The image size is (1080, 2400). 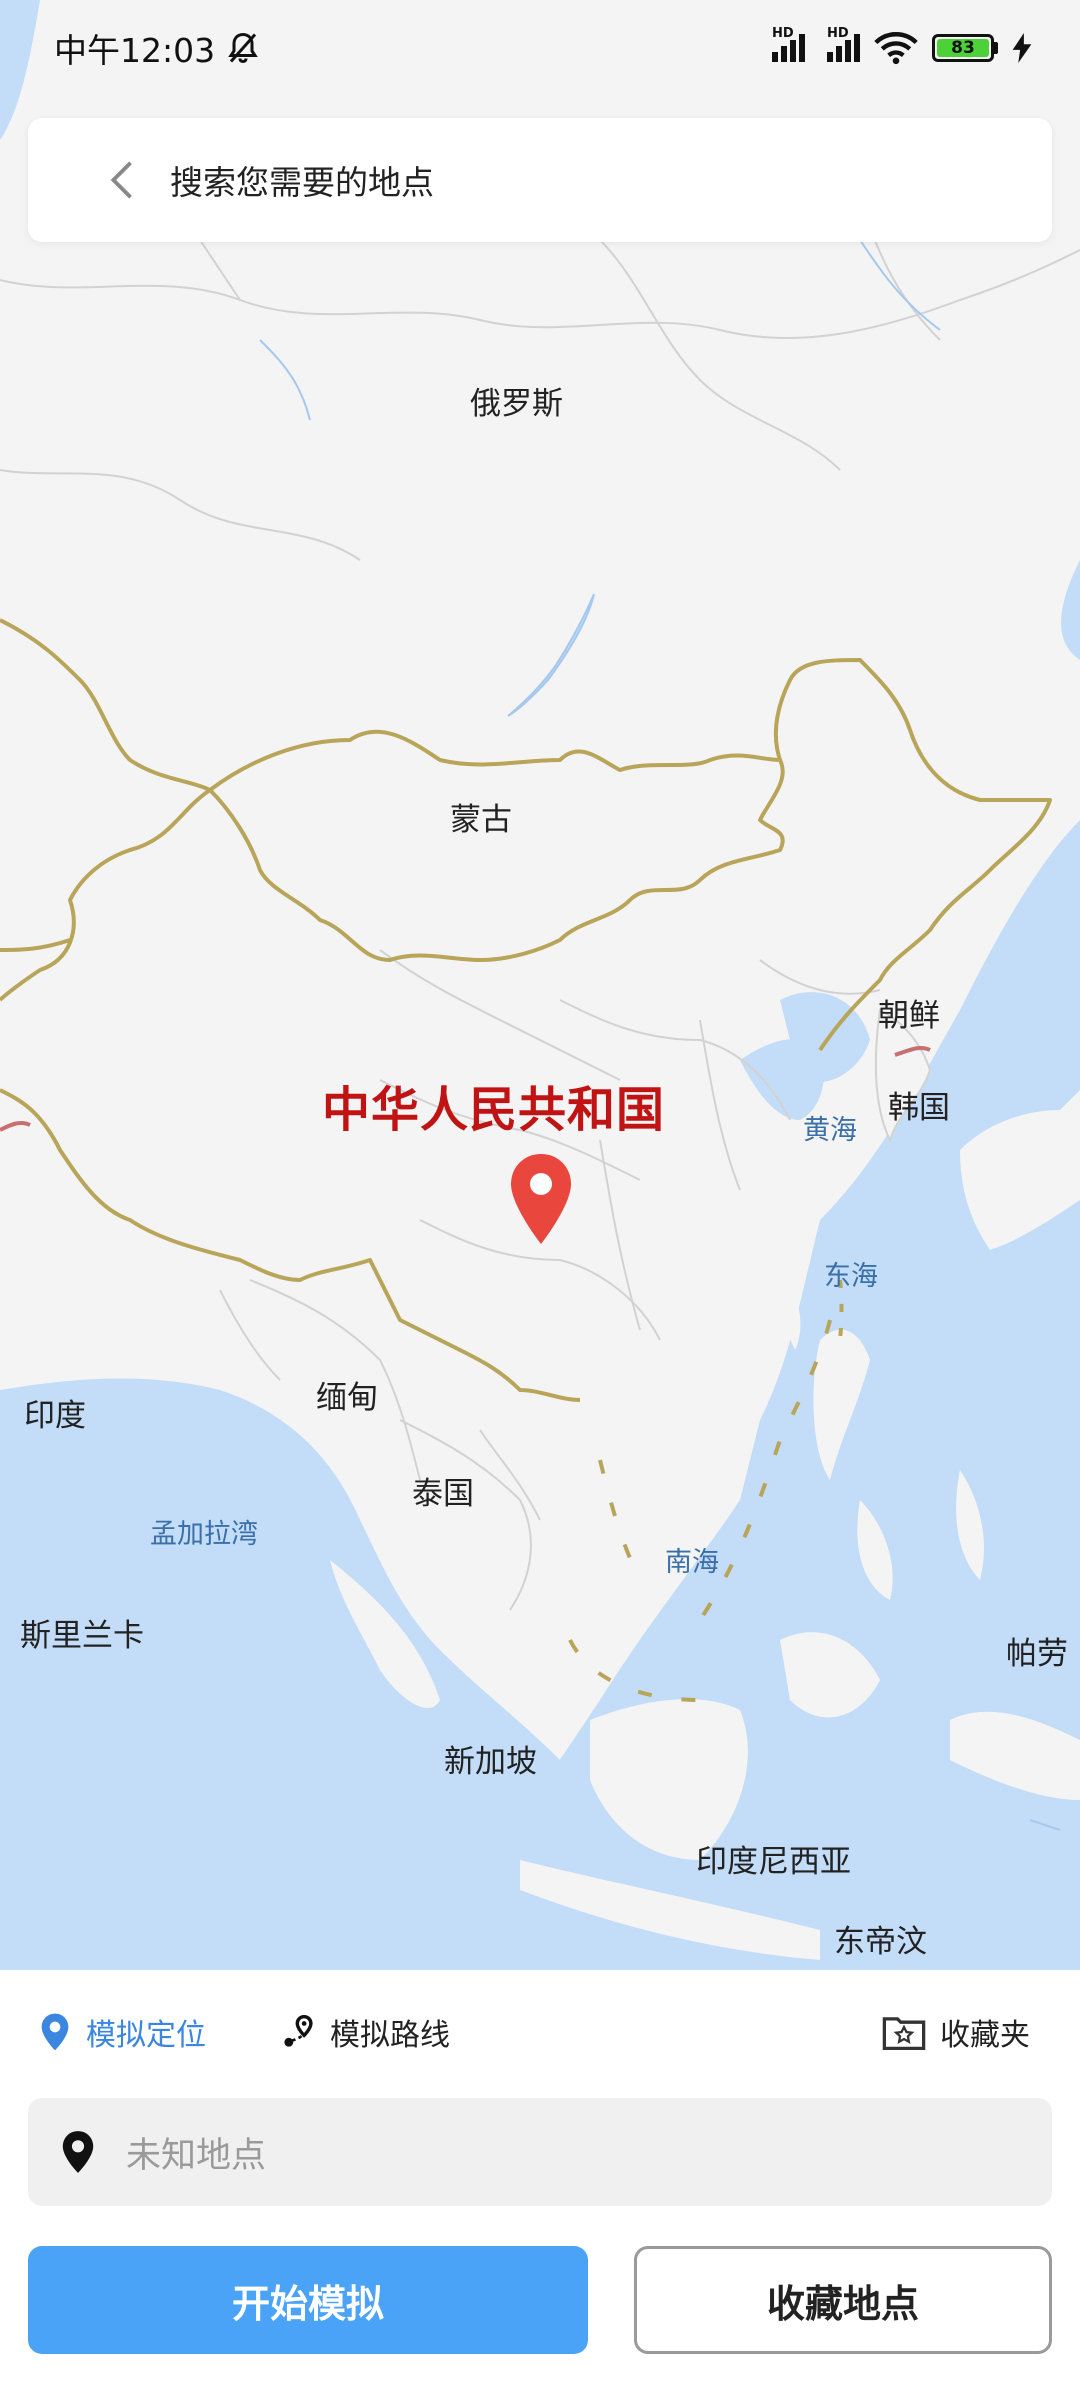 I want to click on map-label-palau: 帕劳, so click(x=1037, y=1654).